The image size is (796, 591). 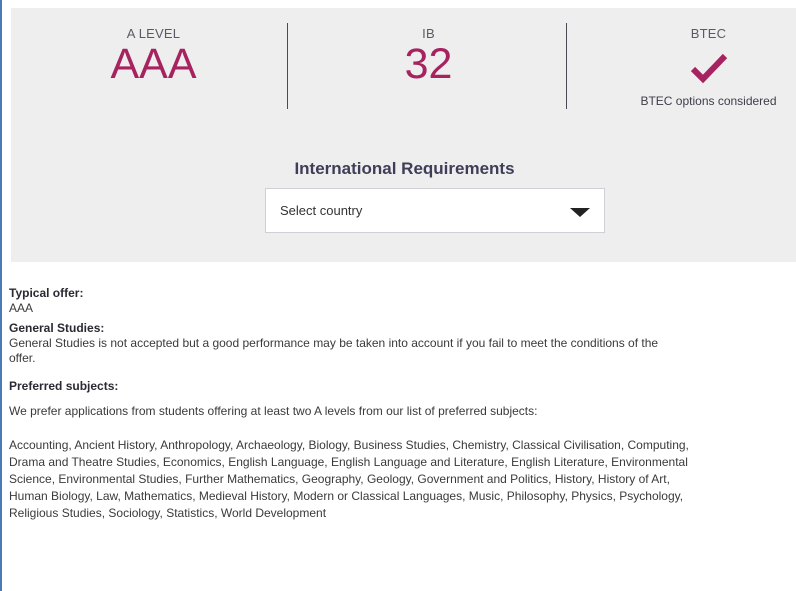 What do you see at coordinates (435, 210) in the screenshot?
I see `country-select: Select country` at bounding box center [435, 210].